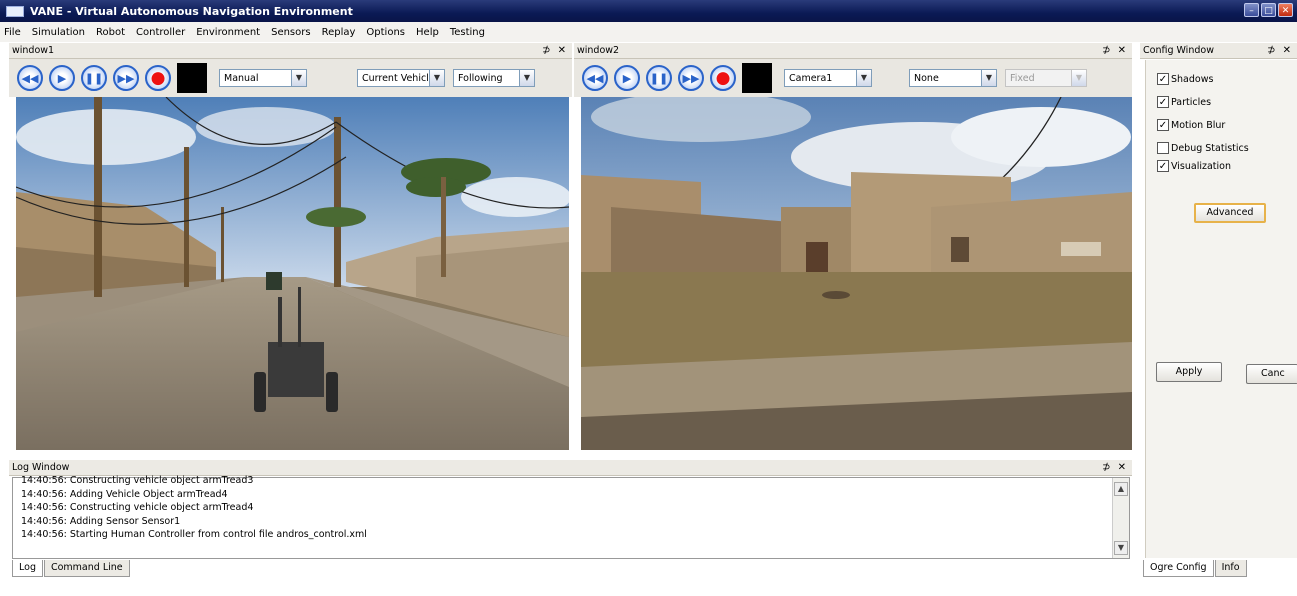  Describe the element at coordinates (160, 32) in the screenshot. I see `menu-controller: Controller` at that location.